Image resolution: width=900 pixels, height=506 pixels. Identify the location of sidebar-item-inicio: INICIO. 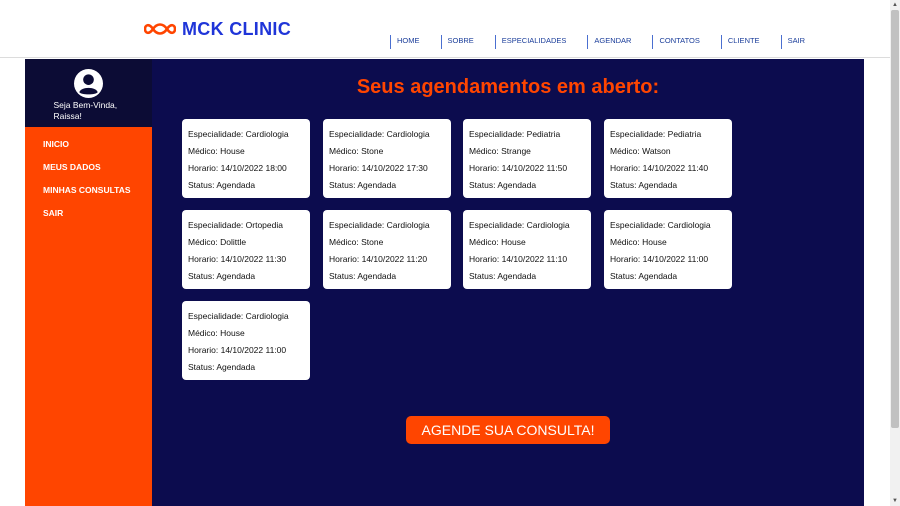
(97, 150).